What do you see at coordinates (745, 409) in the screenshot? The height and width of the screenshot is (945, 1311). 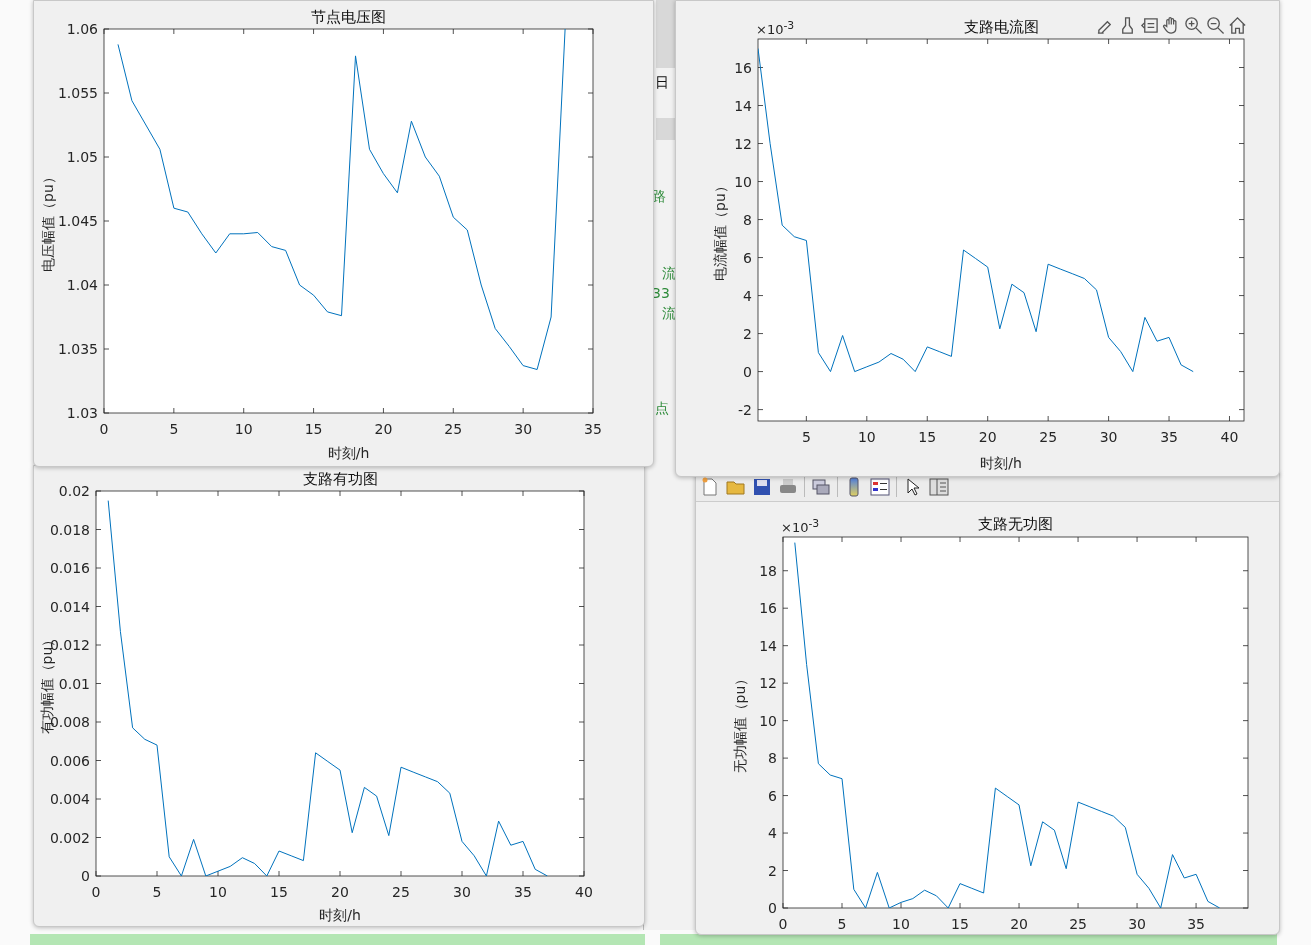 I see `tick-label: -2` at bounding box center [745, 409].